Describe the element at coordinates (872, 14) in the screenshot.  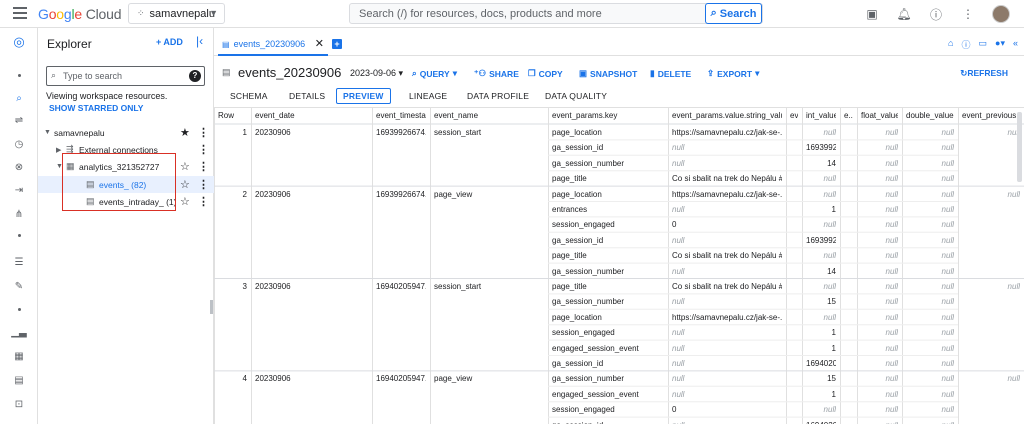
I see `cloud-shell-icon: ▣` at that location.